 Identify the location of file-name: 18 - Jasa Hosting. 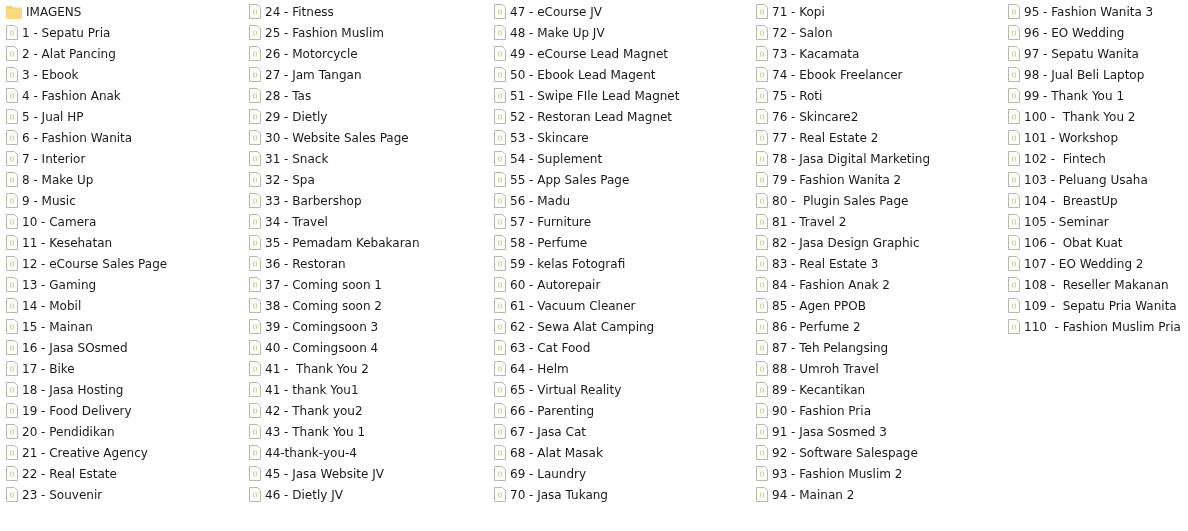
(73, 389).